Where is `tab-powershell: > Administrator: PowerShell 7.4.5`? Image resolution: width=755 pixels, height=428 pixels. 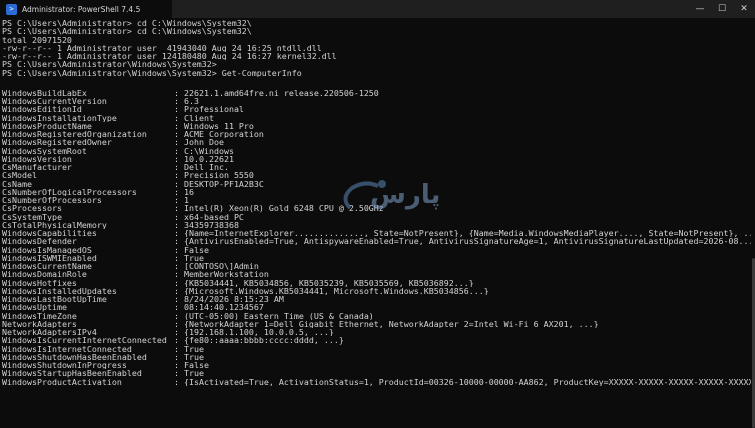
tab-powershell: > Administrator: PowerShell 7.4.5 is located at coordinates (86, 9).